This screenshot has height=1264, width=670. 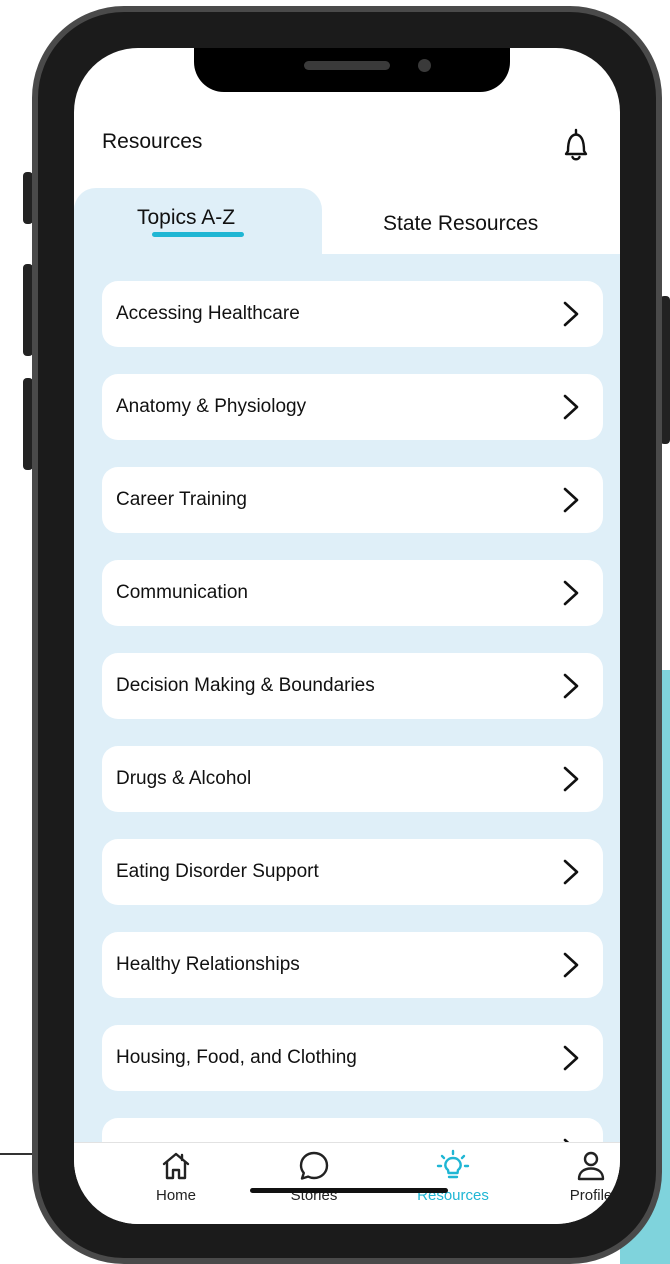 I want to click on nav-label: Home, so click(x=175, y=1195).